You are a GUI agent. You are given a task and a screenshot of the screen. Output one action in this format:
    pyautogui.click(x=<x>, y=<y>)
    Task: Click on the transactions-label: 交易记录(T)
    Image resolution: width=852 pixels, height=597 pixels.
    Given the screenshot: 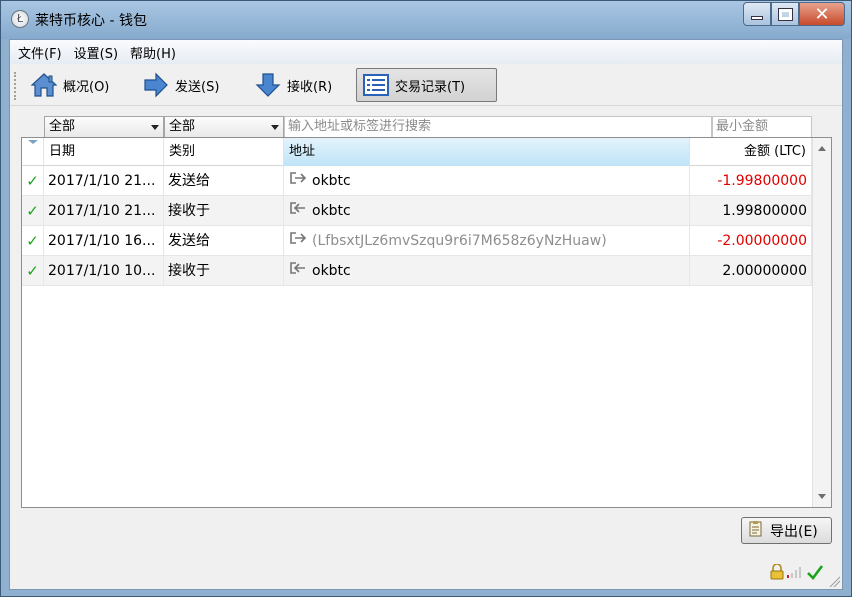 What is the action you would take?
    pyautogui.click(x=430, y=87)
    